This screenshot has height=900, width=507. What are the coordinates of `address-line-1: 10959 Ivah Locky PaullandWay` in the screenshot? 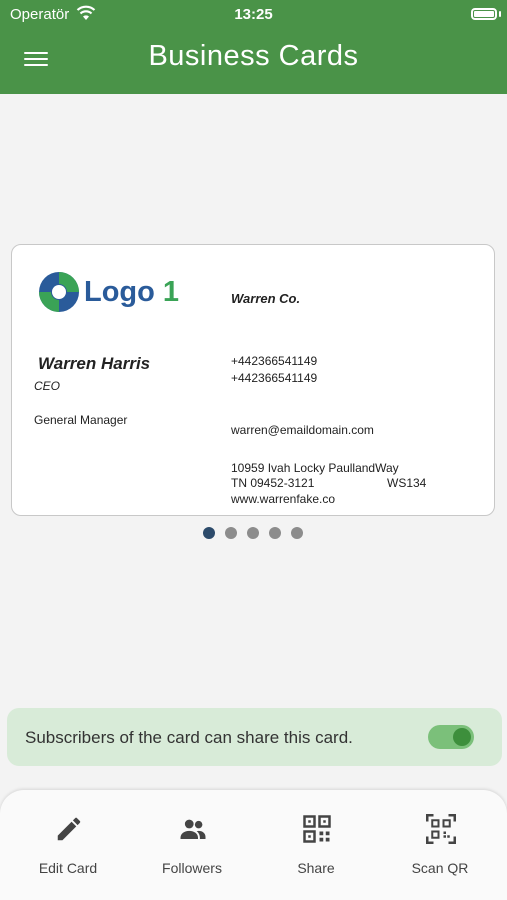 It's located at (315, 468).